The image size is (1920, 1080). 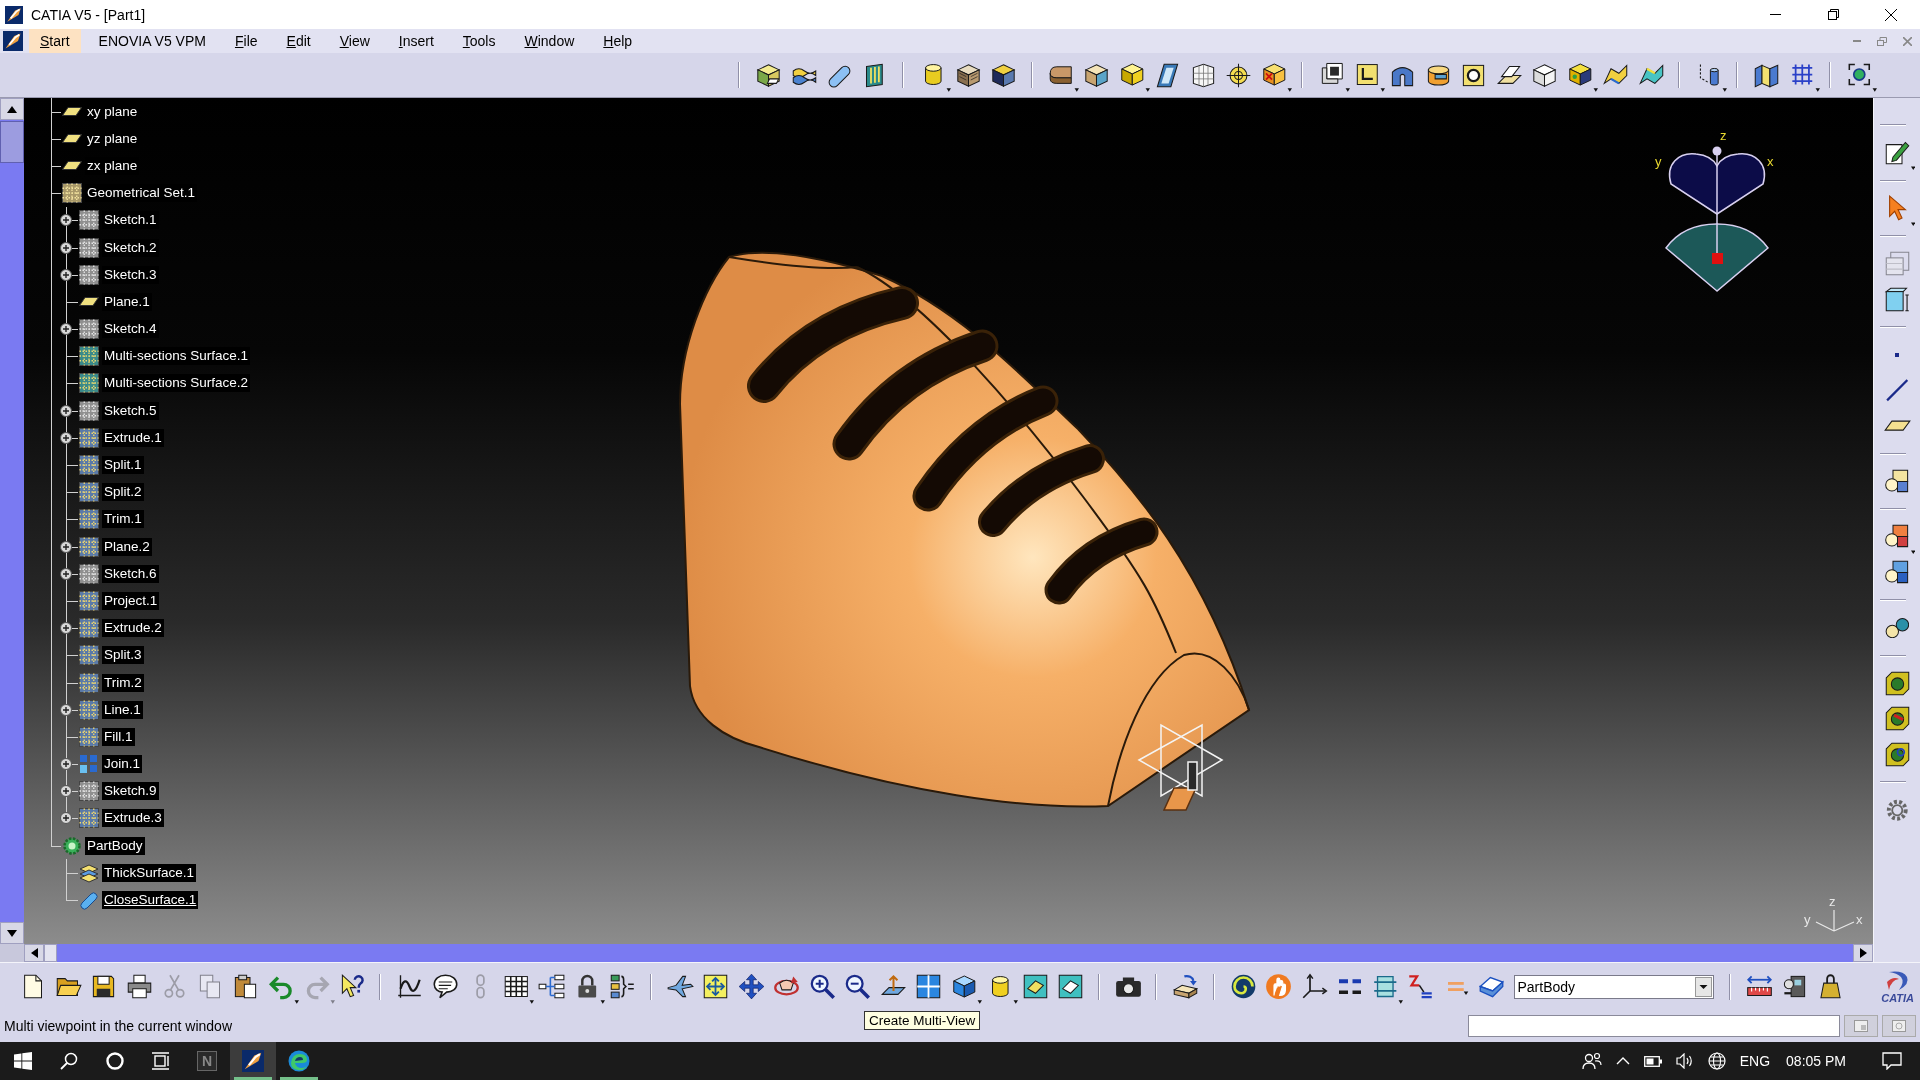 I want to click on equals-icon, so click(x=1458, y=988).